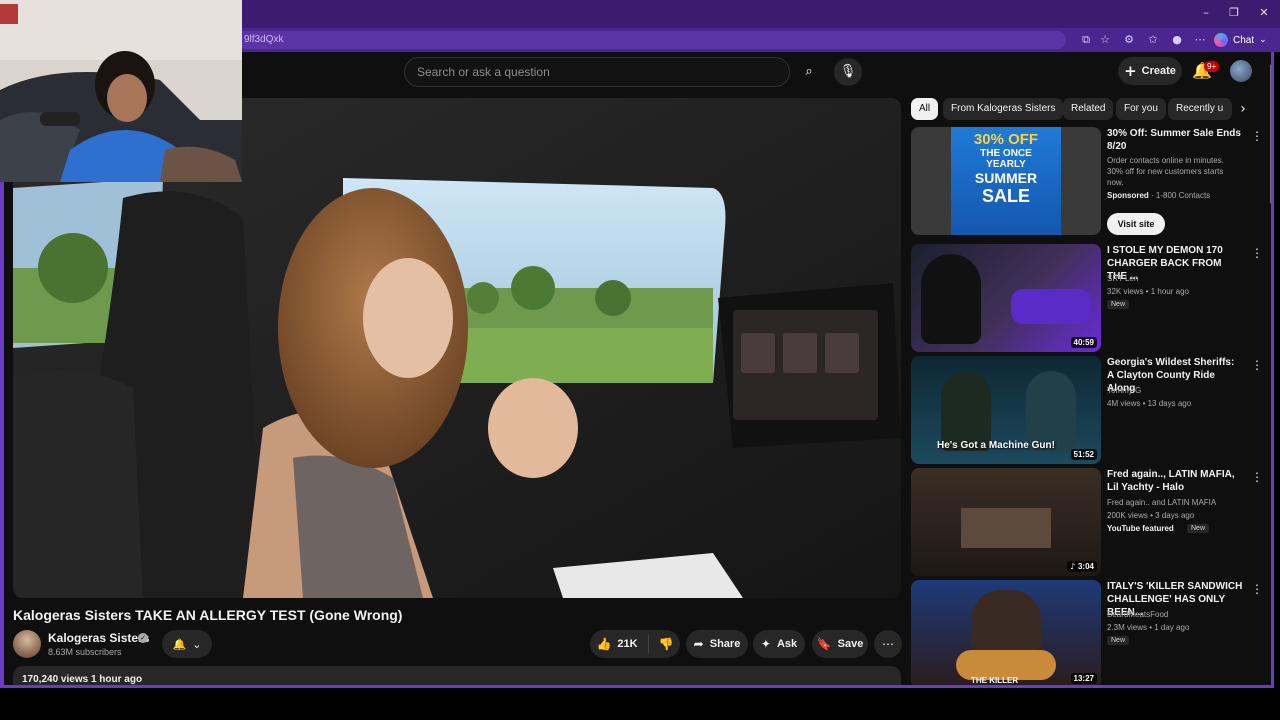 The image size is (1280, 720). I want to click on favorites-icon: ✩, so click(1153, 40).